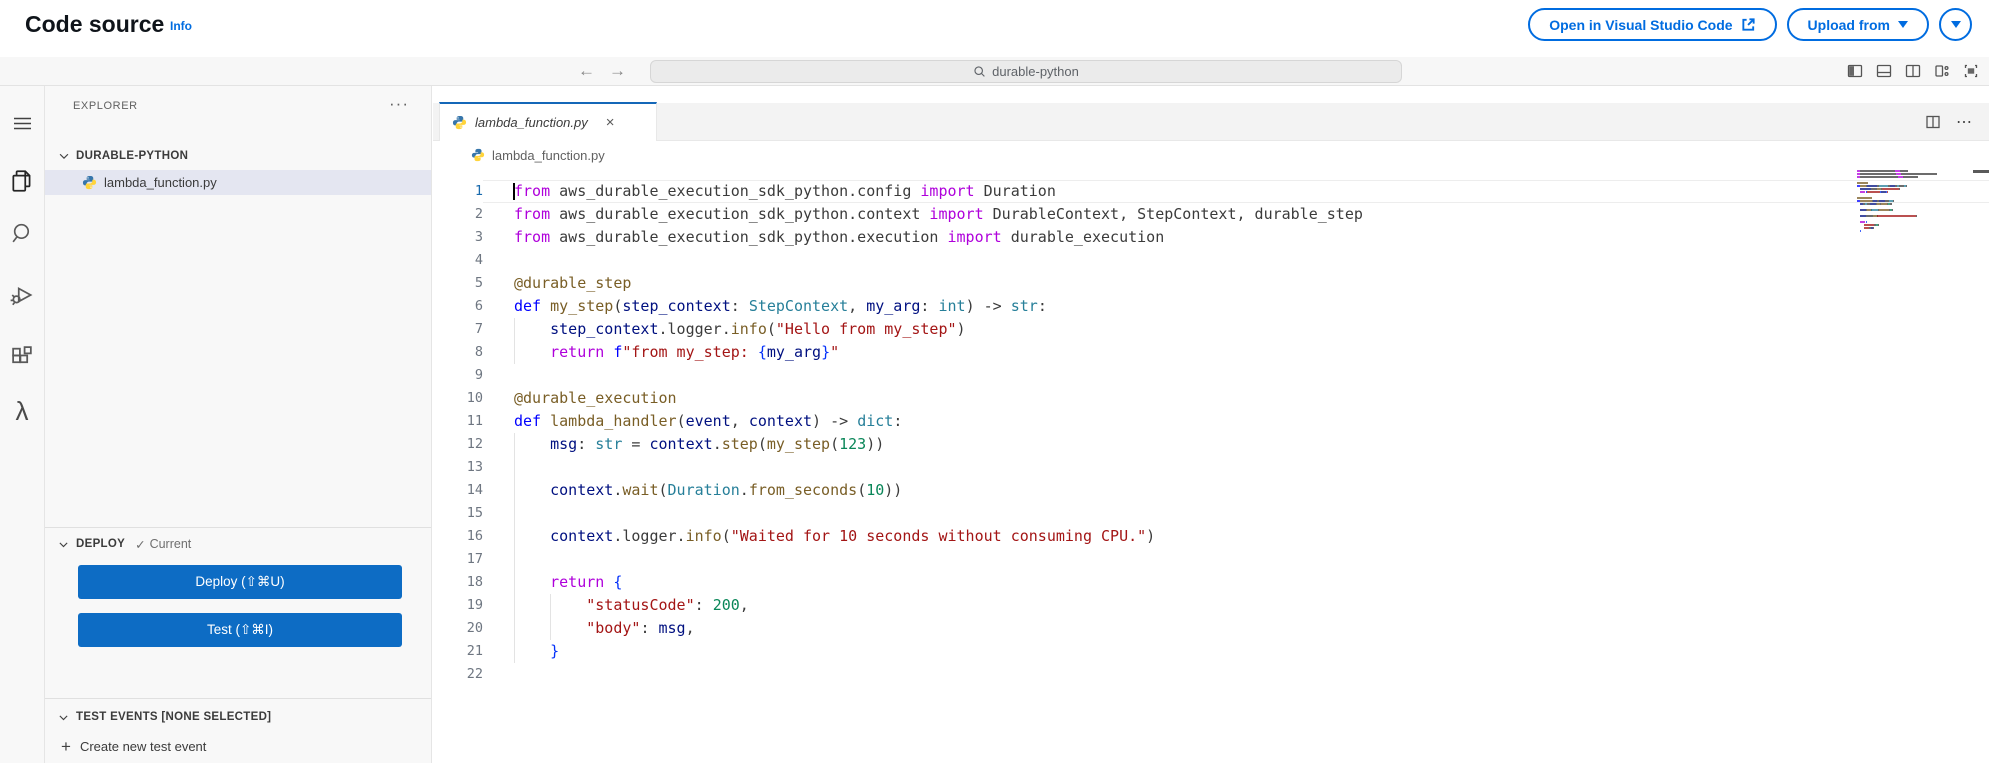  What do you see at coordinates (22, 411) in the screenshot?
I see `aws-lambda-icon: λ` at bounding box center [22, 411].